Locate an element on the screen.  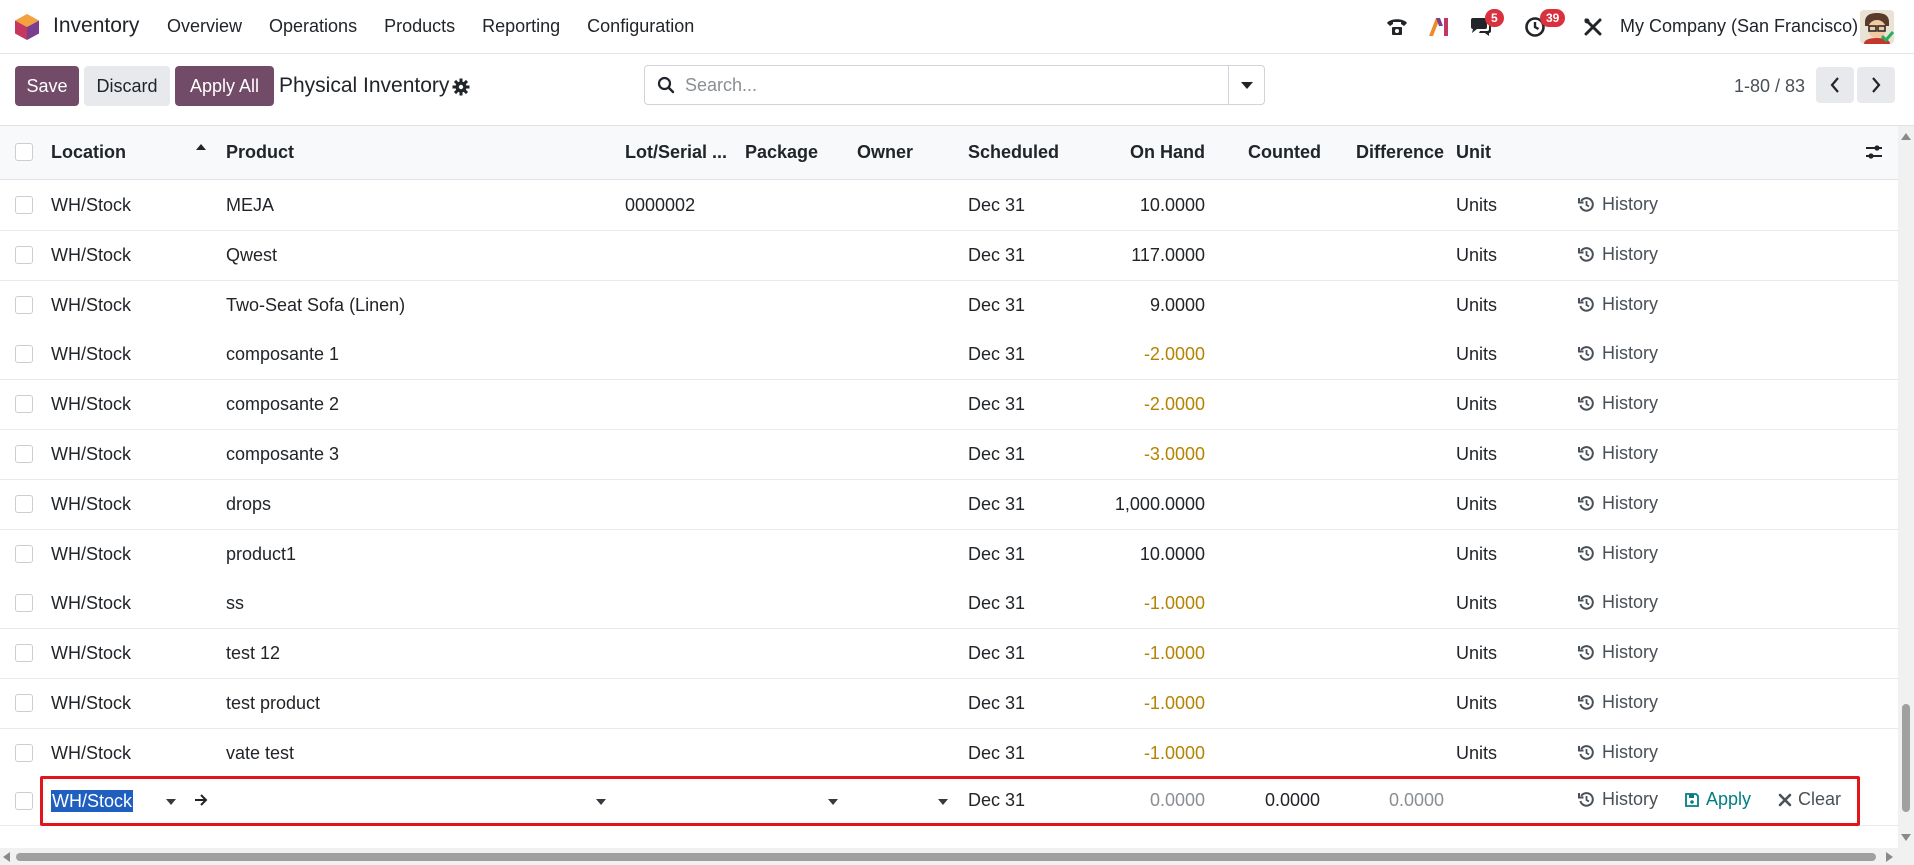
menu-products: Products is located at coordinates (419, 26).